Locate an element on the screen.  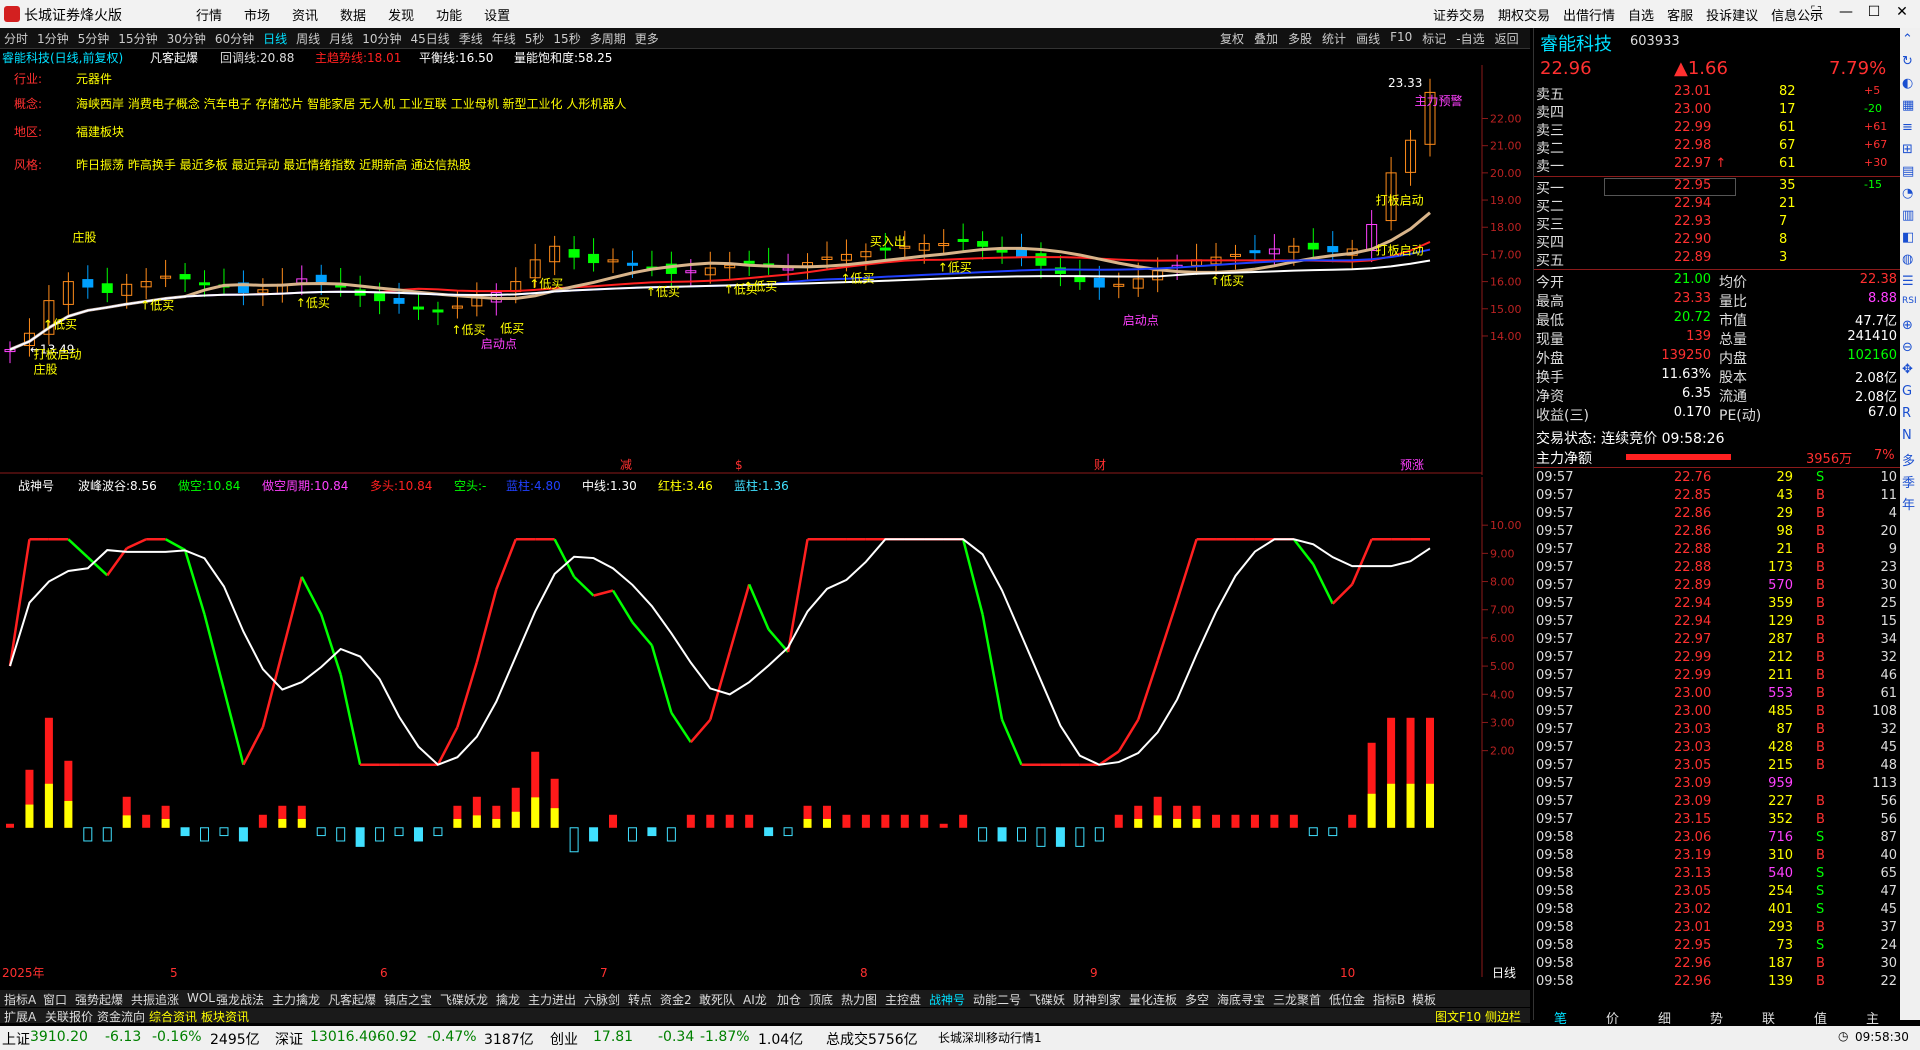
indicator-tab: 主力擒龙 is located at coordinates (296, 999).